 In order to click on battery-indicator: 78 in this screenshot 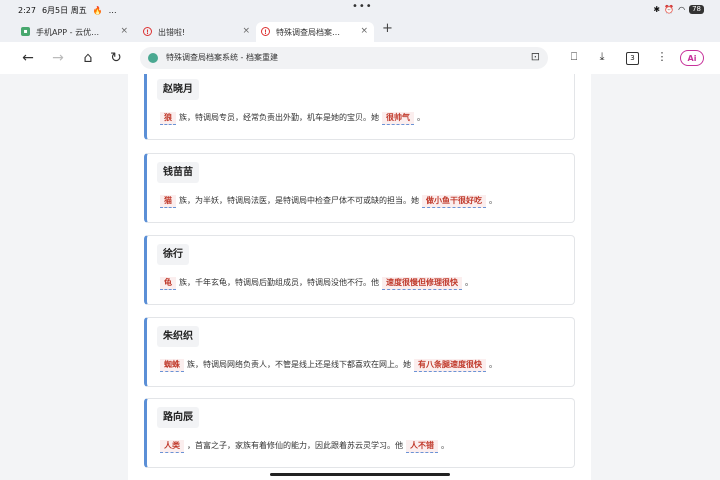, I will do `click(696, 9)`.